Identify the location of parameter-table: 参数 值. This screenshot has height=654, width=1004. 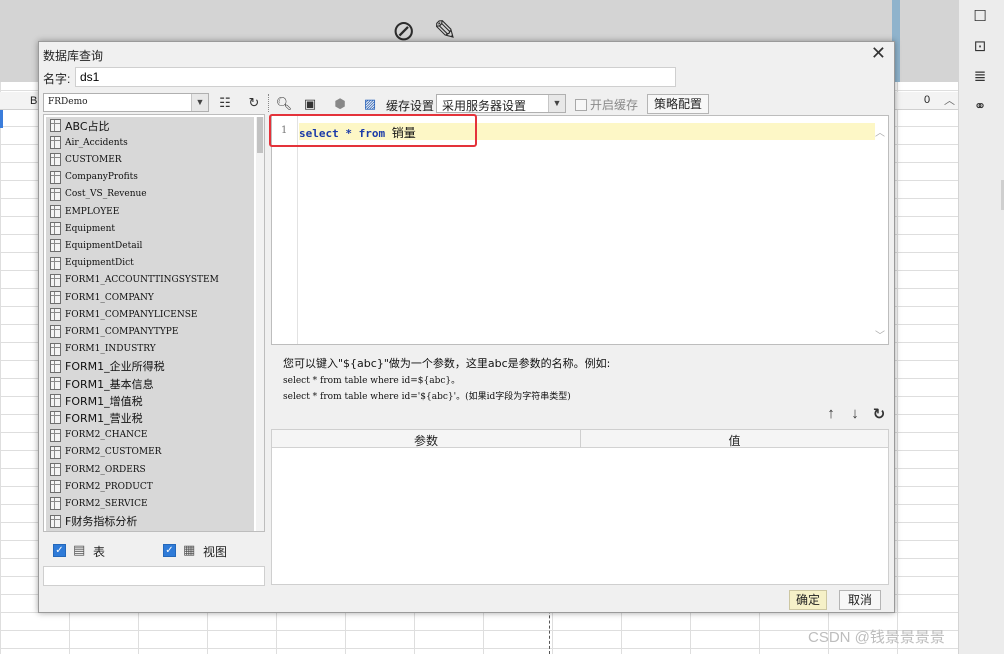
(580, 507).